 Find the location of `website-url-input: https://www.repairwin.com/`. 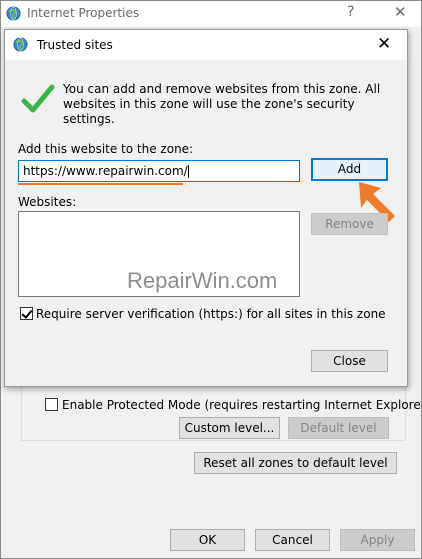

website-url-input: https://www.repairwin.com/ is located at coordinates (159, 171).